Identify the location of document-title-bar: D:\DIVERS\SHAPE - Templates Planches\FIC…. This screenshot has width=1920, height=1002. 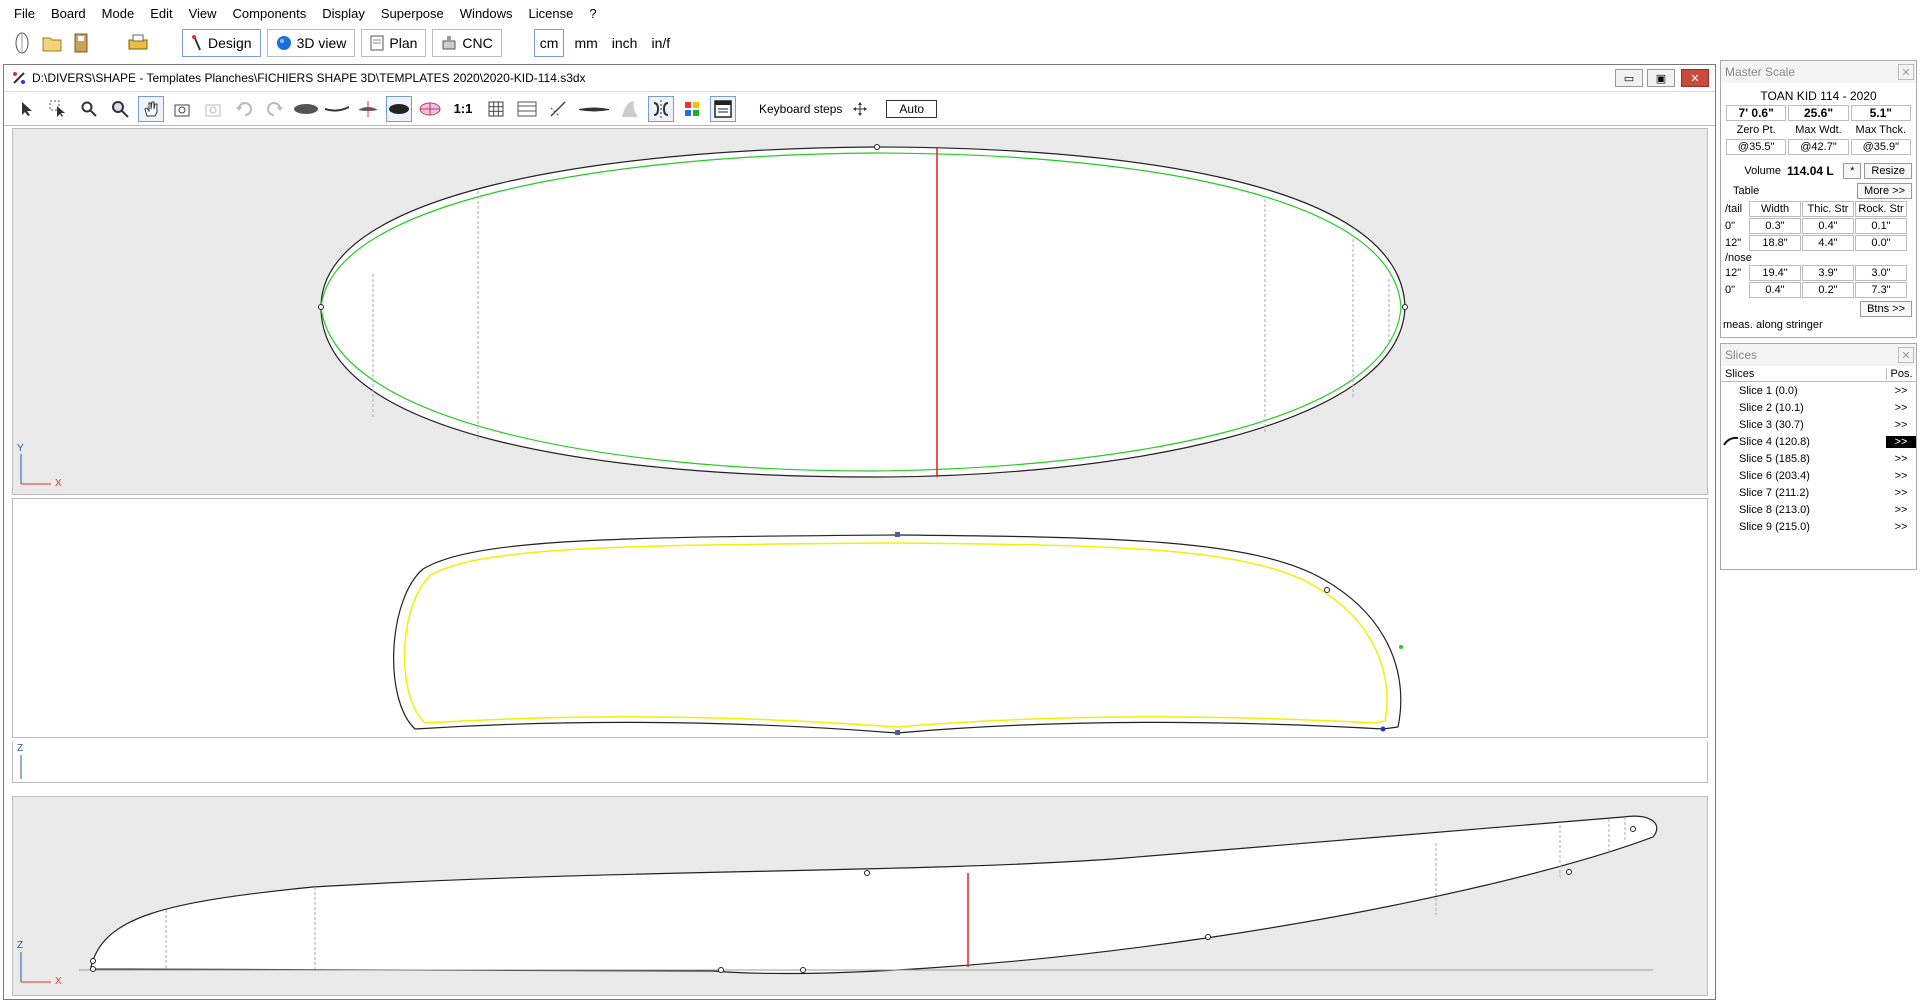
(859, 78).